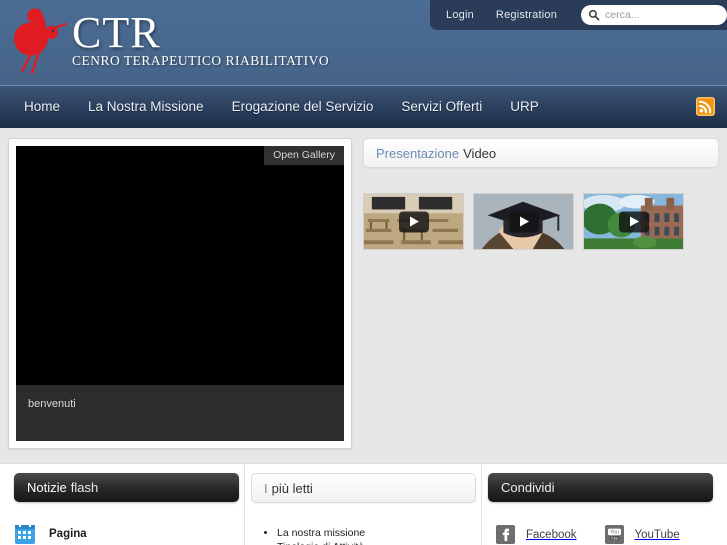 Image resolution: width=727 pixels, height=545 pixels. What do you see at coordinates (363, 133) in the screenshot?
I see `content-spacer` at bounding box center [363, 133].